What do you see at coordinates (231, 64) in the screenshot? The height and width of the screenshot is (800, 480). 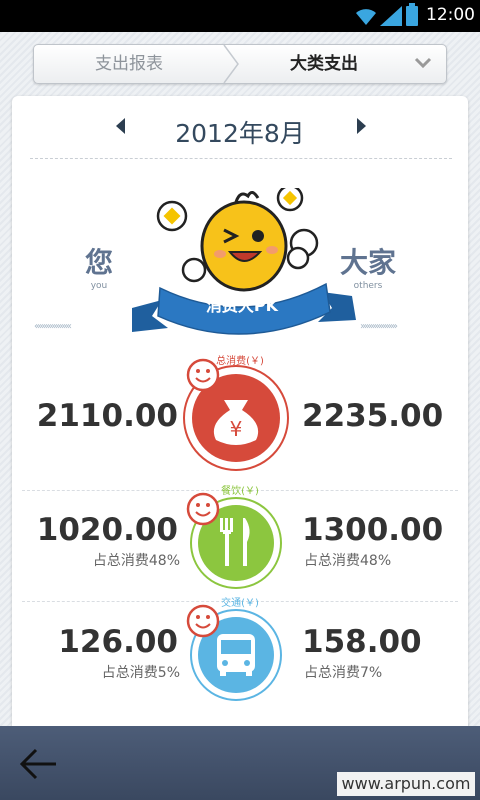 I see `breadcrumb-separator` at bounding box center [231, 64].